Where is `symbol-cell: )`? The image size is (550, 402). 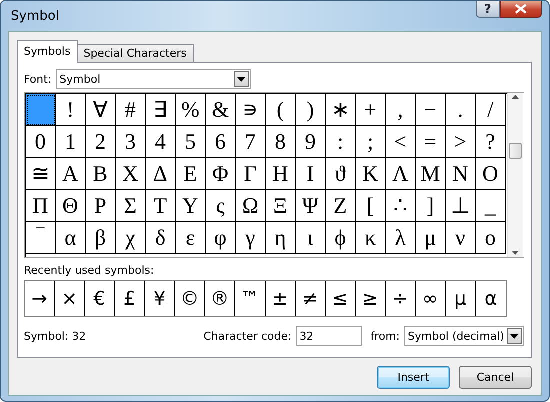
symbol-cell: ) is located at coordinates (311, 110).